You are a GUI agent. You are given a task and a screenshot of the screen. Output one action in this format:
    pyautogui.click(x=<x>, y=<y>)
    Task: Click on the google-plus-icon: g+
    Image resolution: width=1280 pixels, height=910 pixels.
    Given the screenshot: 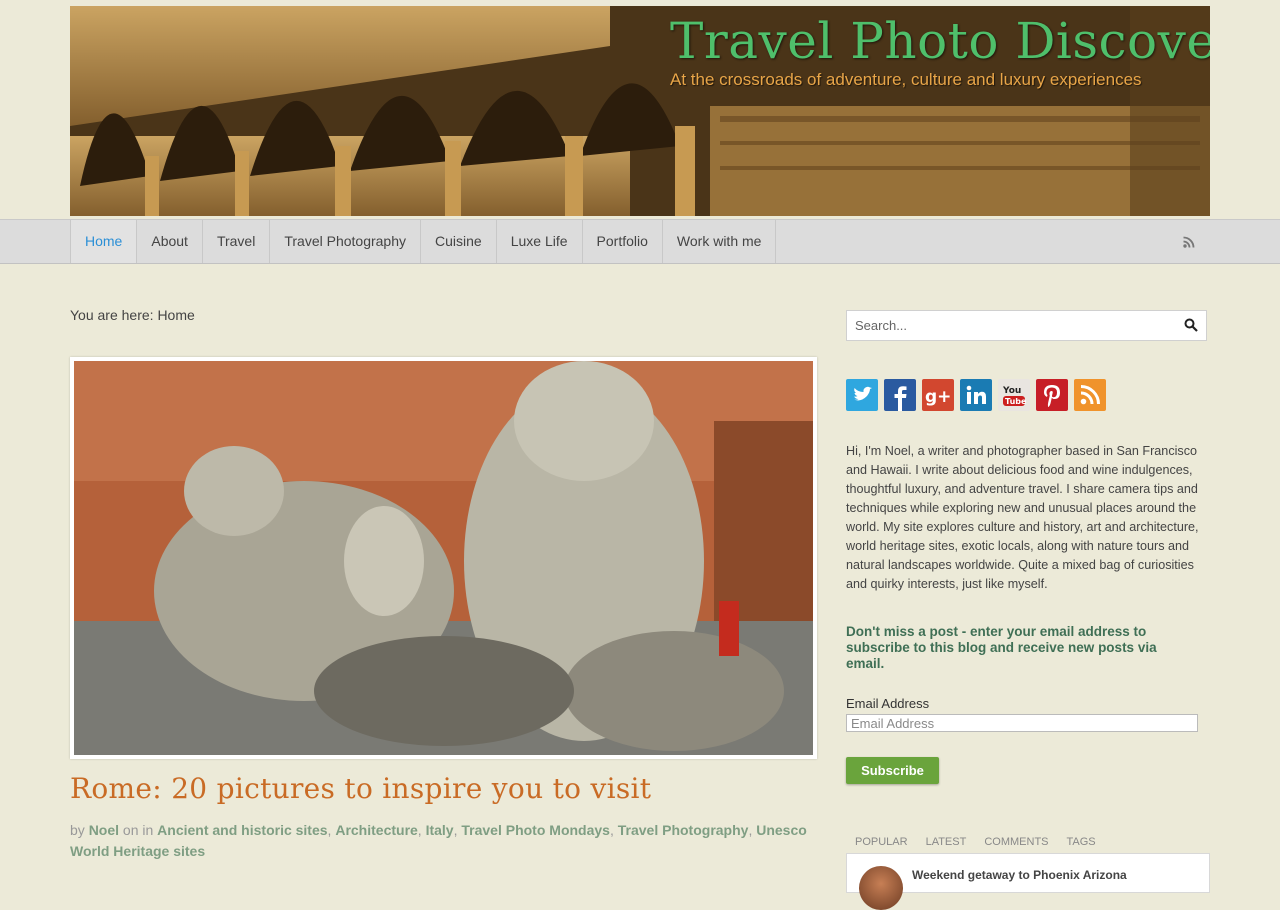 What is the action you would take?
    pyautogui.click(x=938, y=395)
    